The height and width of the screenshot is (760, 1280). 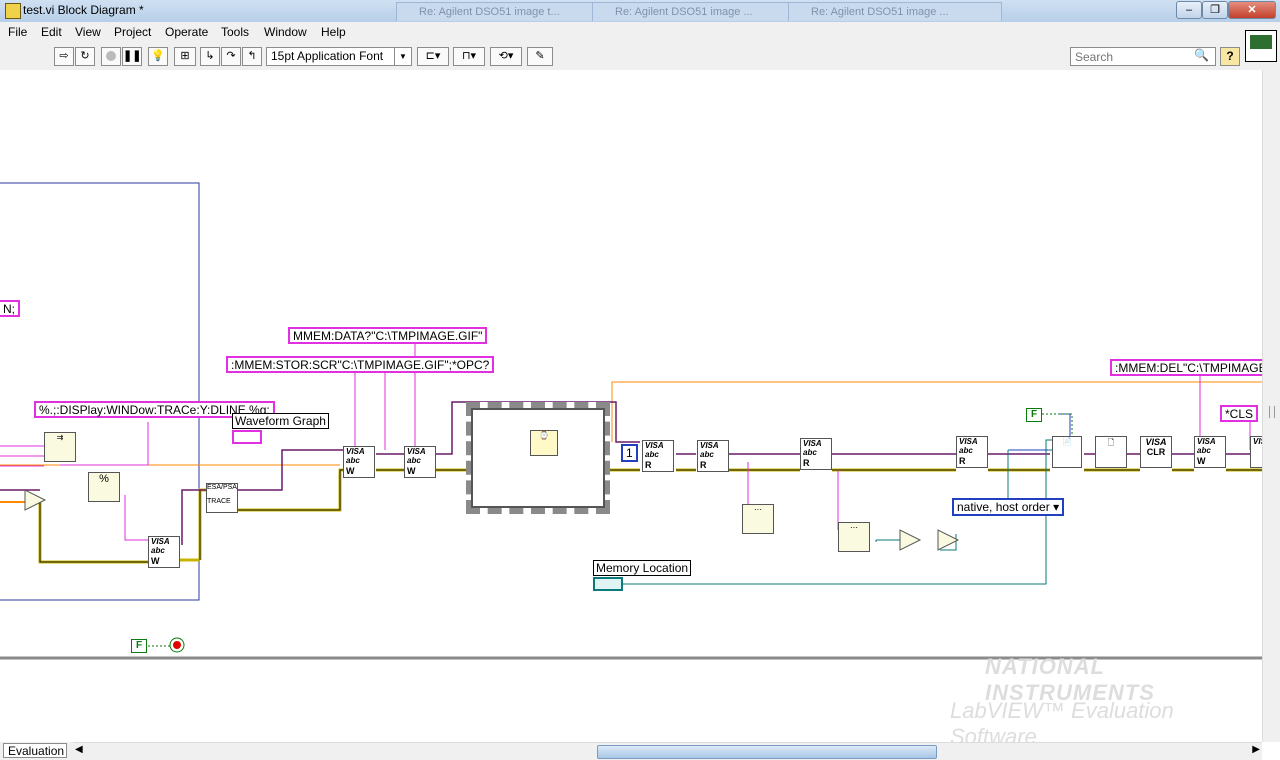 What do you see at coordinates (1272, 412) in the screenshot?
I see `scroll-grip-icon` at bounding box center [1272, 412].